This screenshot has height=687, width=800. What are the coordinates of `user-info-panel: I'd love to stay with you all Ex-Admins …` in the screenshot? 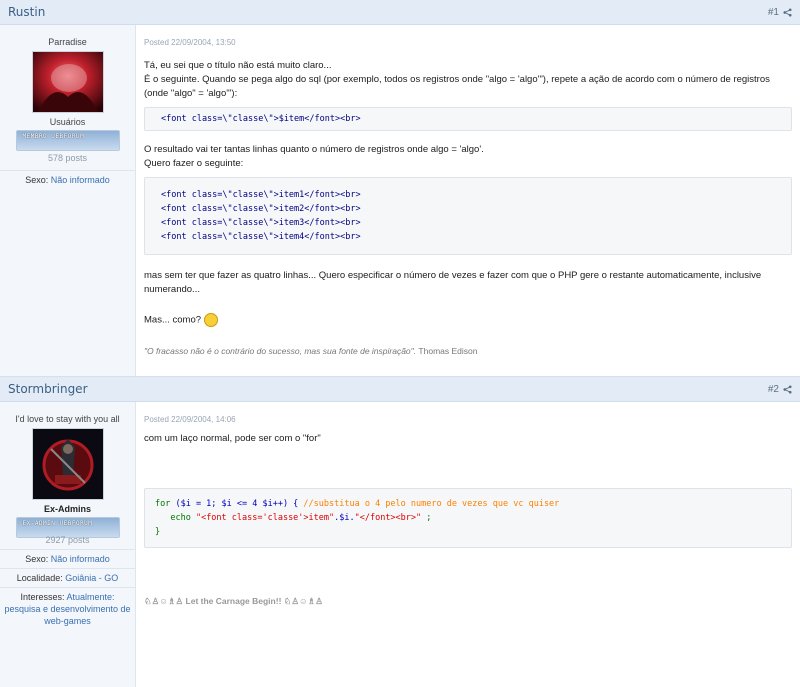 It's located at (68, 544).